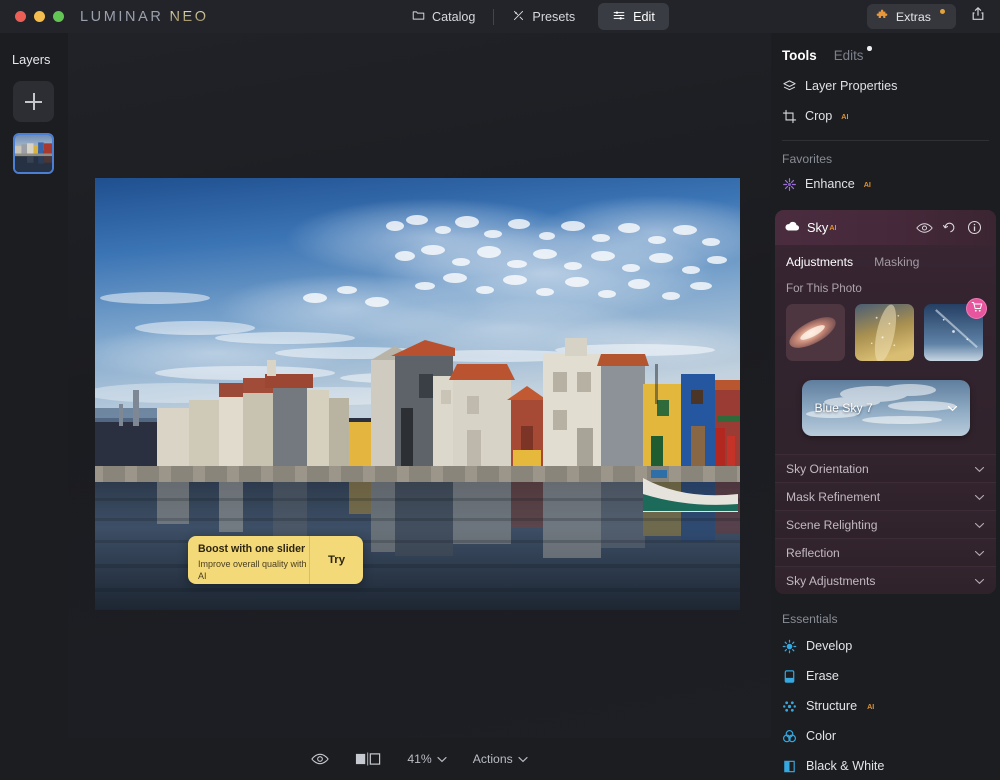 The image size is (1000, 780). I want to click on brand-secondary: NEO, so click(189, 16).